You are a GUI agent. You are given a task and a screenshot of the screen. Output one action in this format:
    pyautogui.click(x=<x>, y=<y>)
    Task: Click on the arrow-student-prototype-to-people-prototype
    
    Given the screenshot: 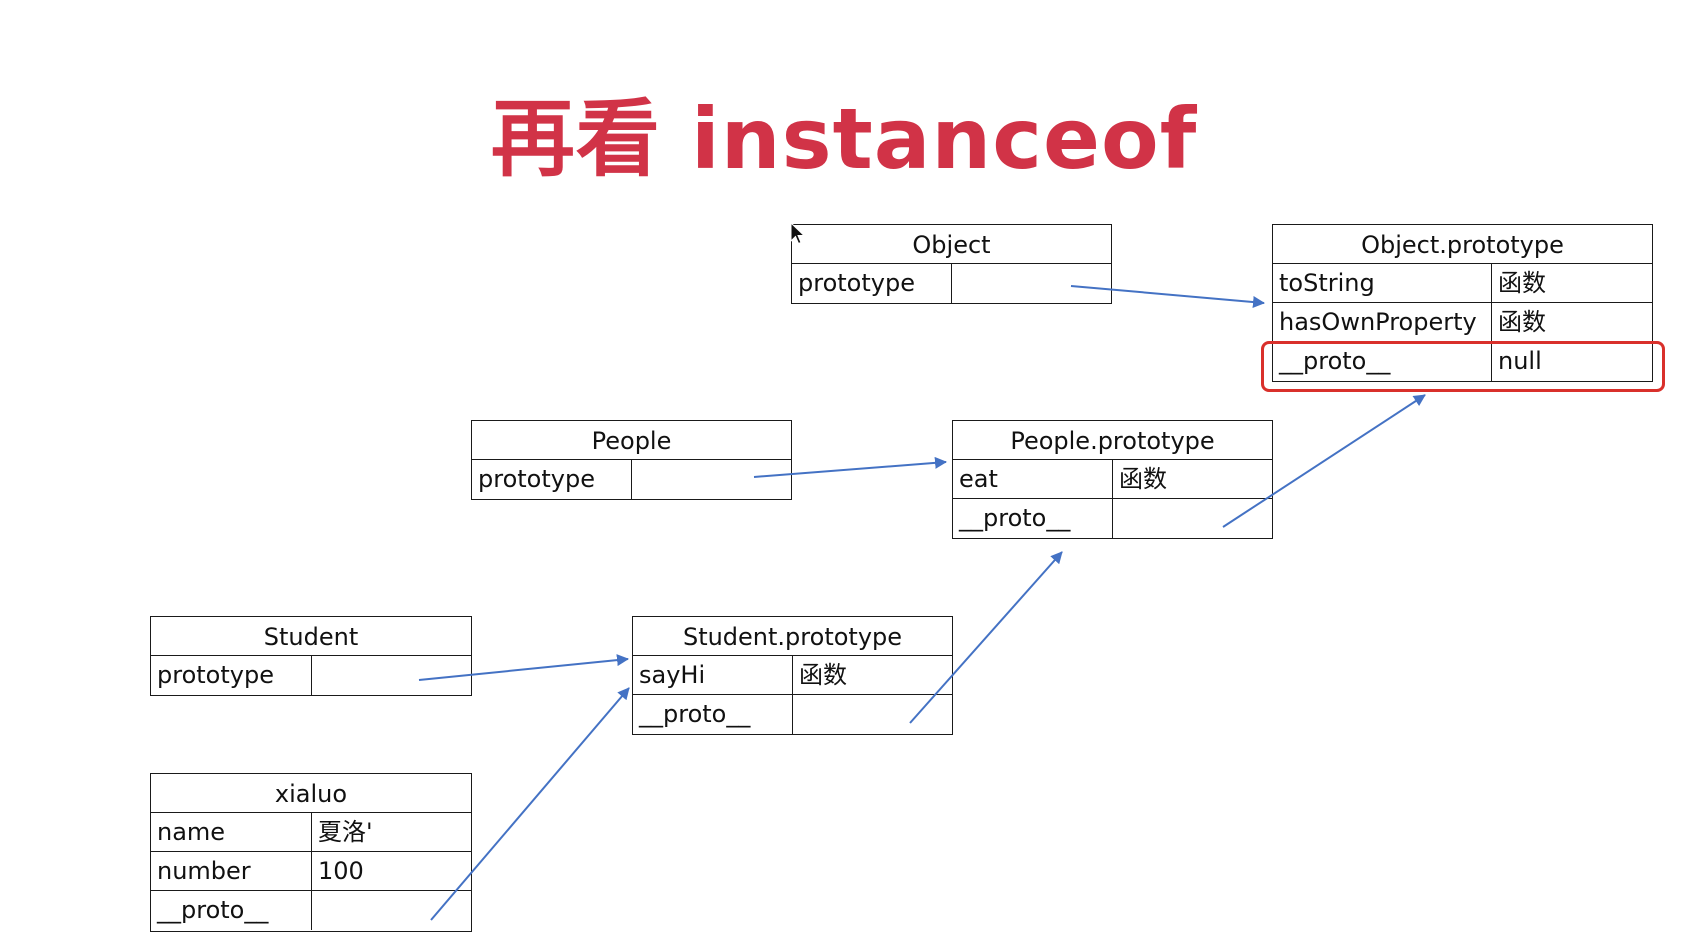 What is the action you would take?
    pyautogui.click(x=986, y=637)
    